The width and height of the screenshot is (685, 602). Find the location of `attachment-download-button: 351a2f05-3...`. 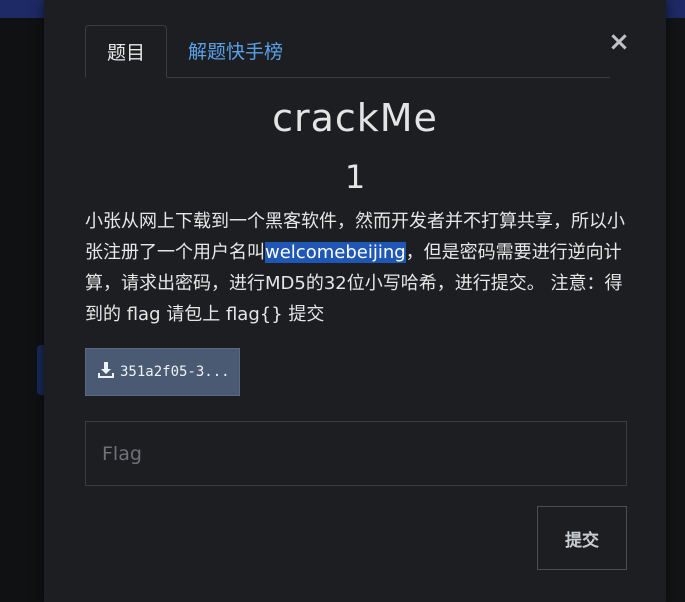

attachment-download-button: 351a2f05-3... is located at coordinates (162, 372).